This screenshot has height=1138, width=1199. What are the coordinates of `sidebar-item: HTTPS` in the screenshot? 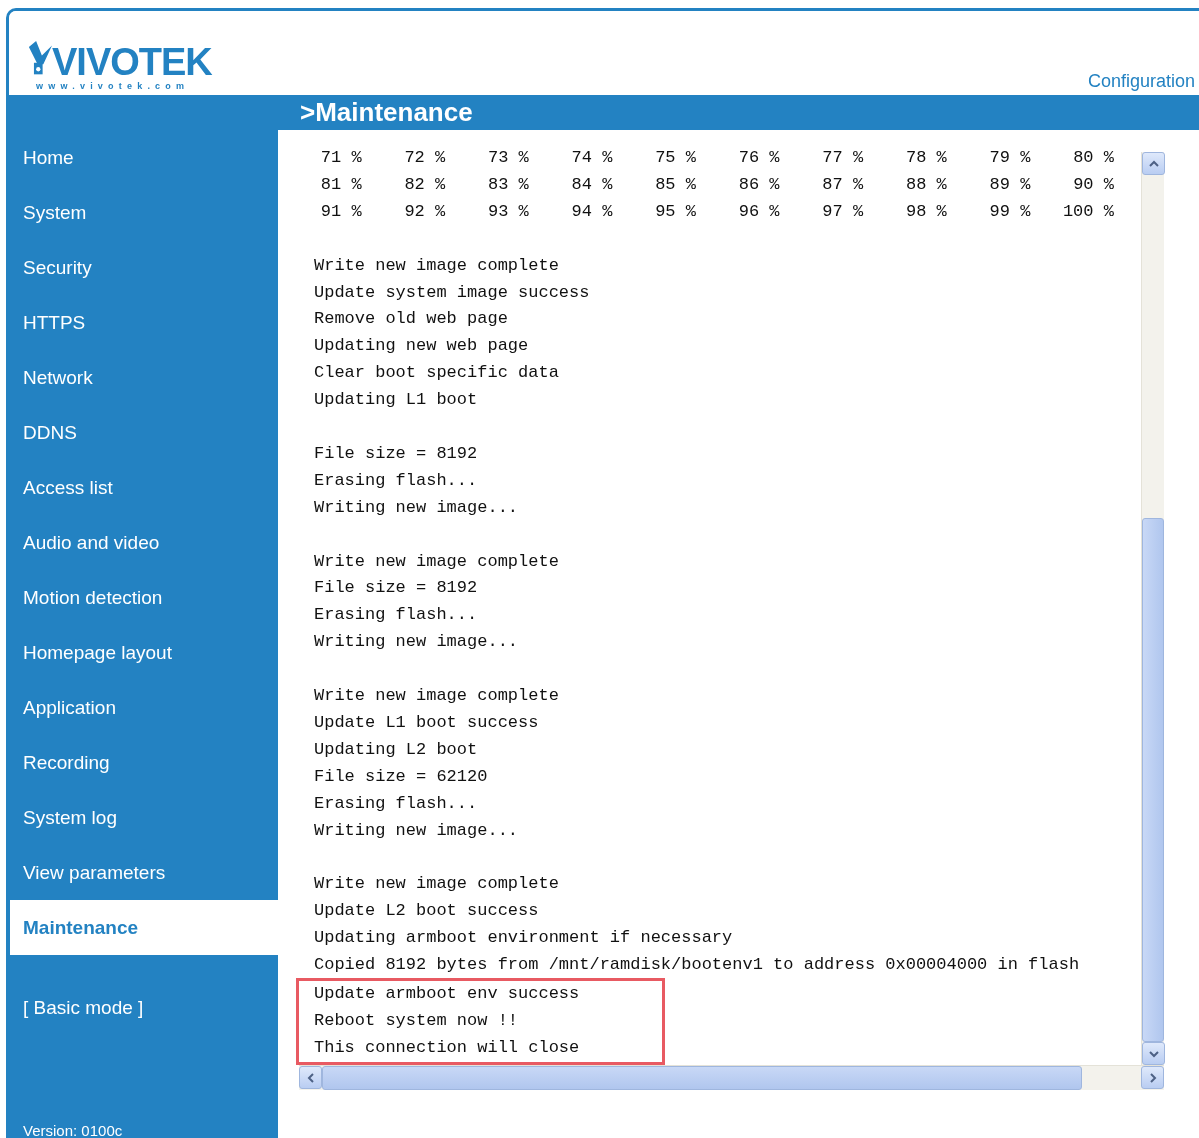 It's located at (143, 322).